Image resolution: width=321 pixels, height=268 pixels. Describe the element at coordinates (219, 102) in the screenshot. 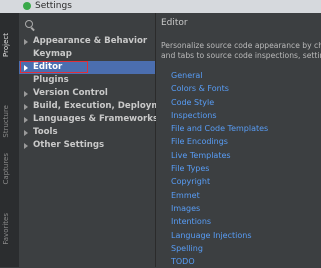

I see `link-code-style: Code Style` at that location.